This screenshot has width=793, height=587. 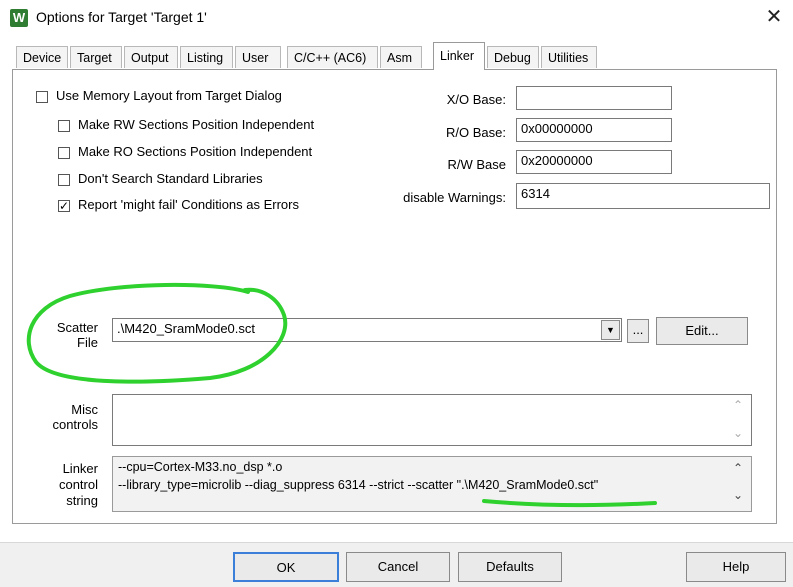 What do you see at coordinates (64, 153) in the screenshot?
I see `ro-independent-checkbox` at bounding box center [64, 153].